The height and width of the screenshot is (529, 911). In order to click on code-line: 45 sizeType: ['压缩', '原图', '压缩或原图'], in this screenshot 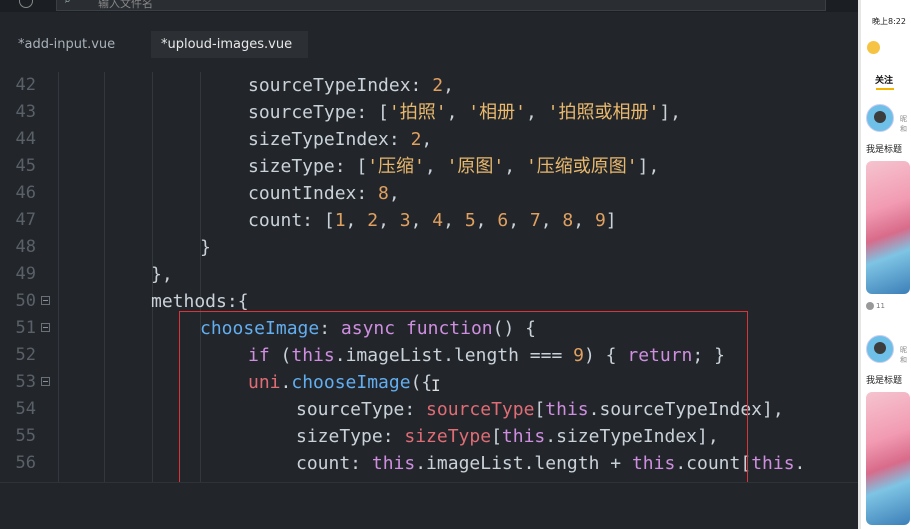, I will do `click(429, 166)`.